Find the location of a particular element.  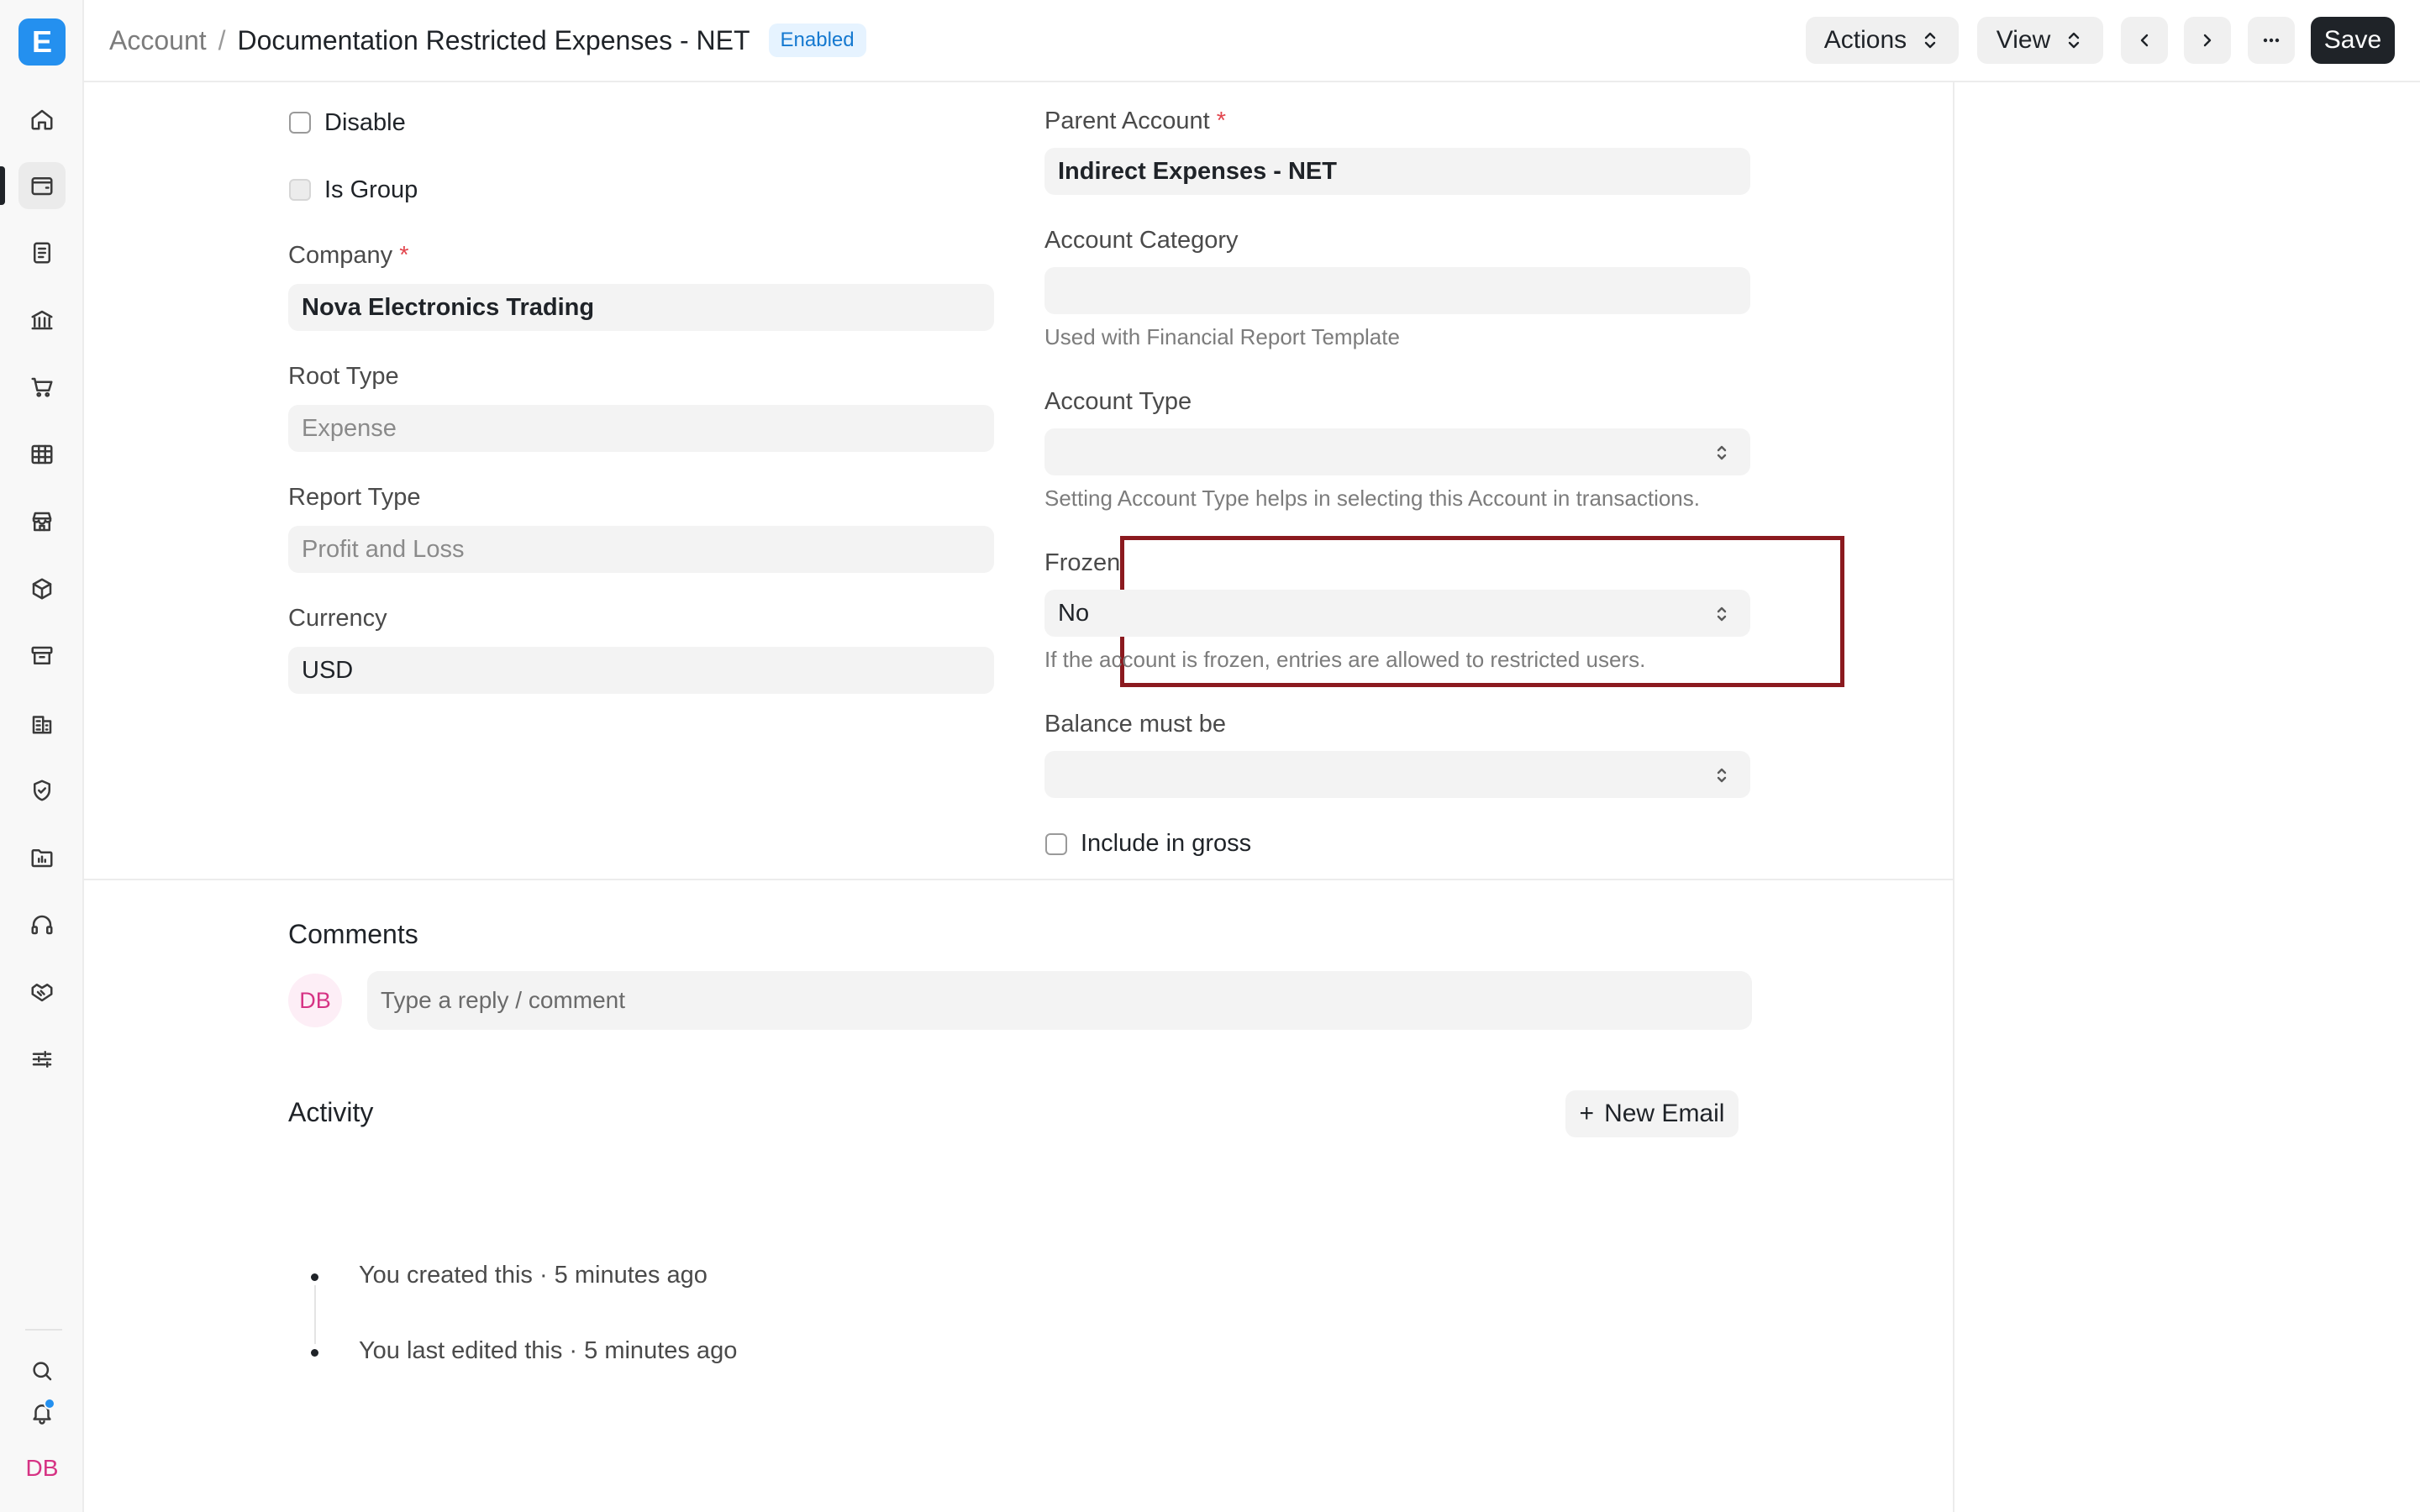

activity-item: You last edited this · 5 minutes ago is located at coordinates (548, 1350).